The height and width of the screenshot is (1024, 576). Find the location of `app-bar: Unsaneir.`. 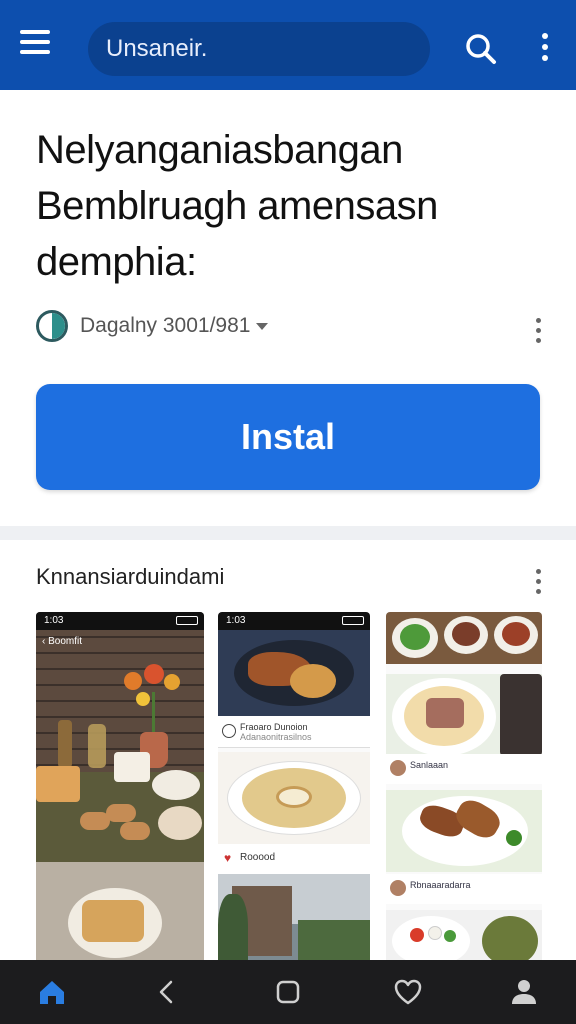

app-bar: Unsaneir. is located at coordinates (288, 45).